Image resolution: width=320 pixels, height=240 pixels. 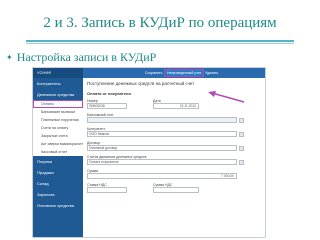 I want to click on section-title: Оплата от покупателя, so click(x=109, y=93).